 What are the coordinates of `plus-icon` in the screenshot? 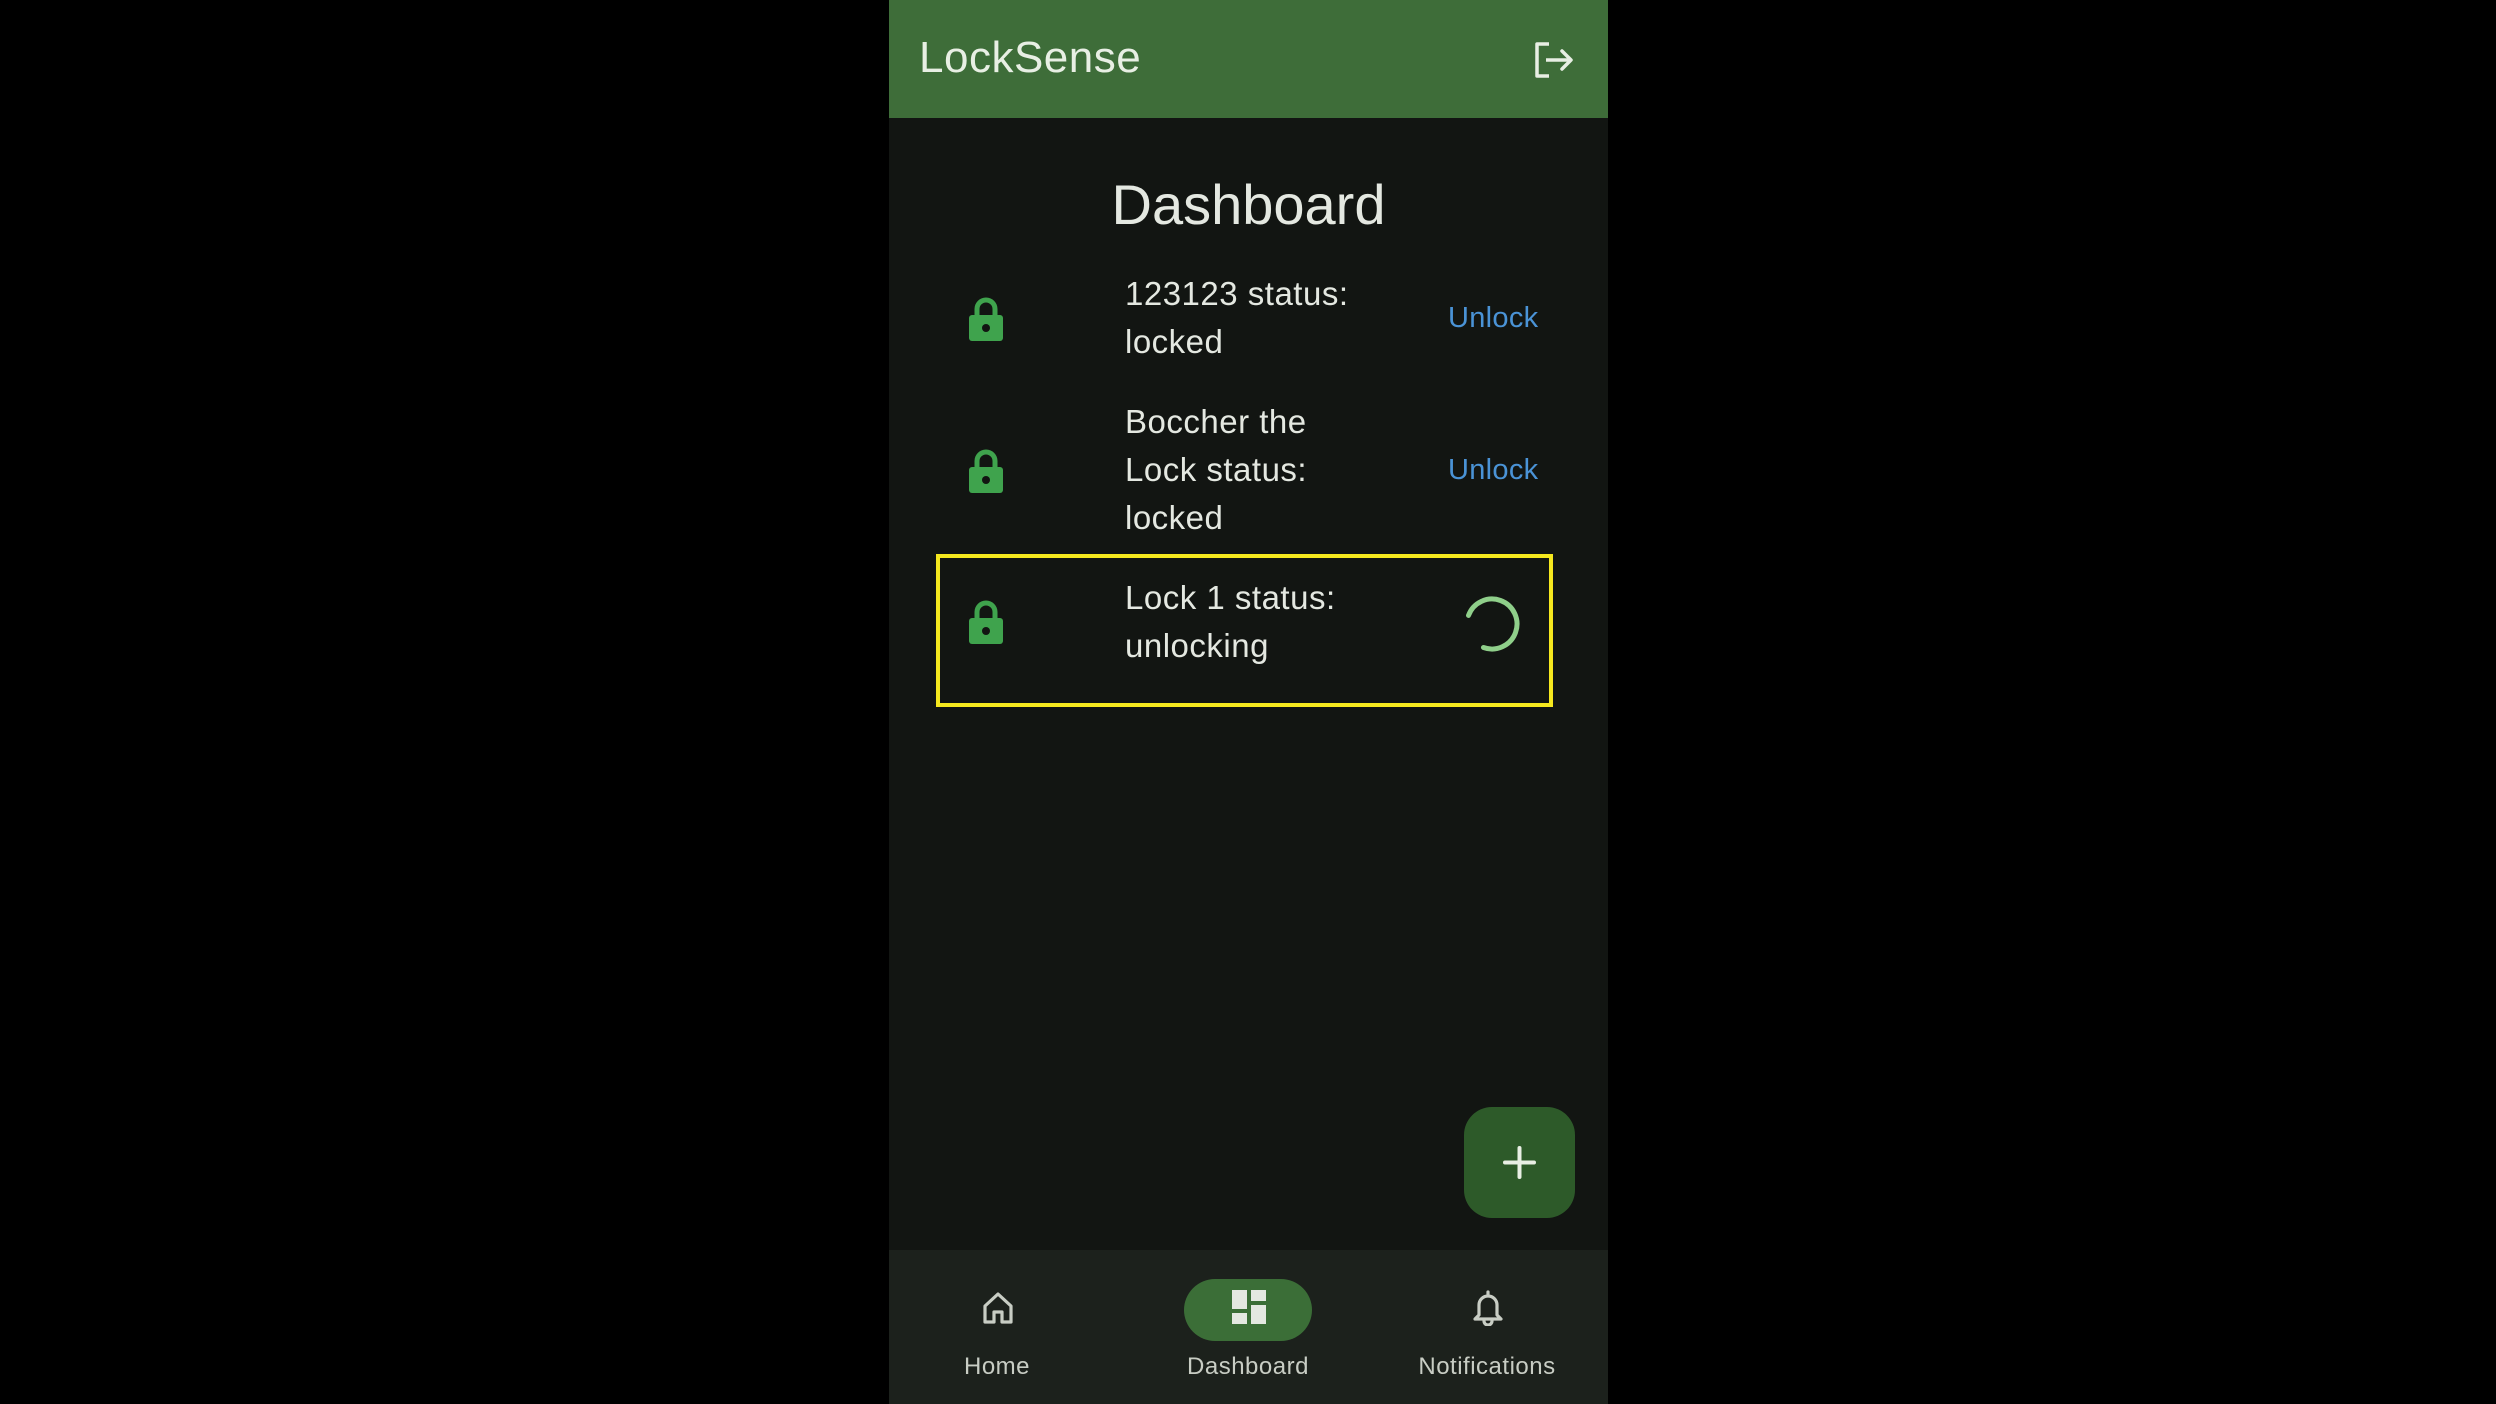 It's located at (1519, 1162).